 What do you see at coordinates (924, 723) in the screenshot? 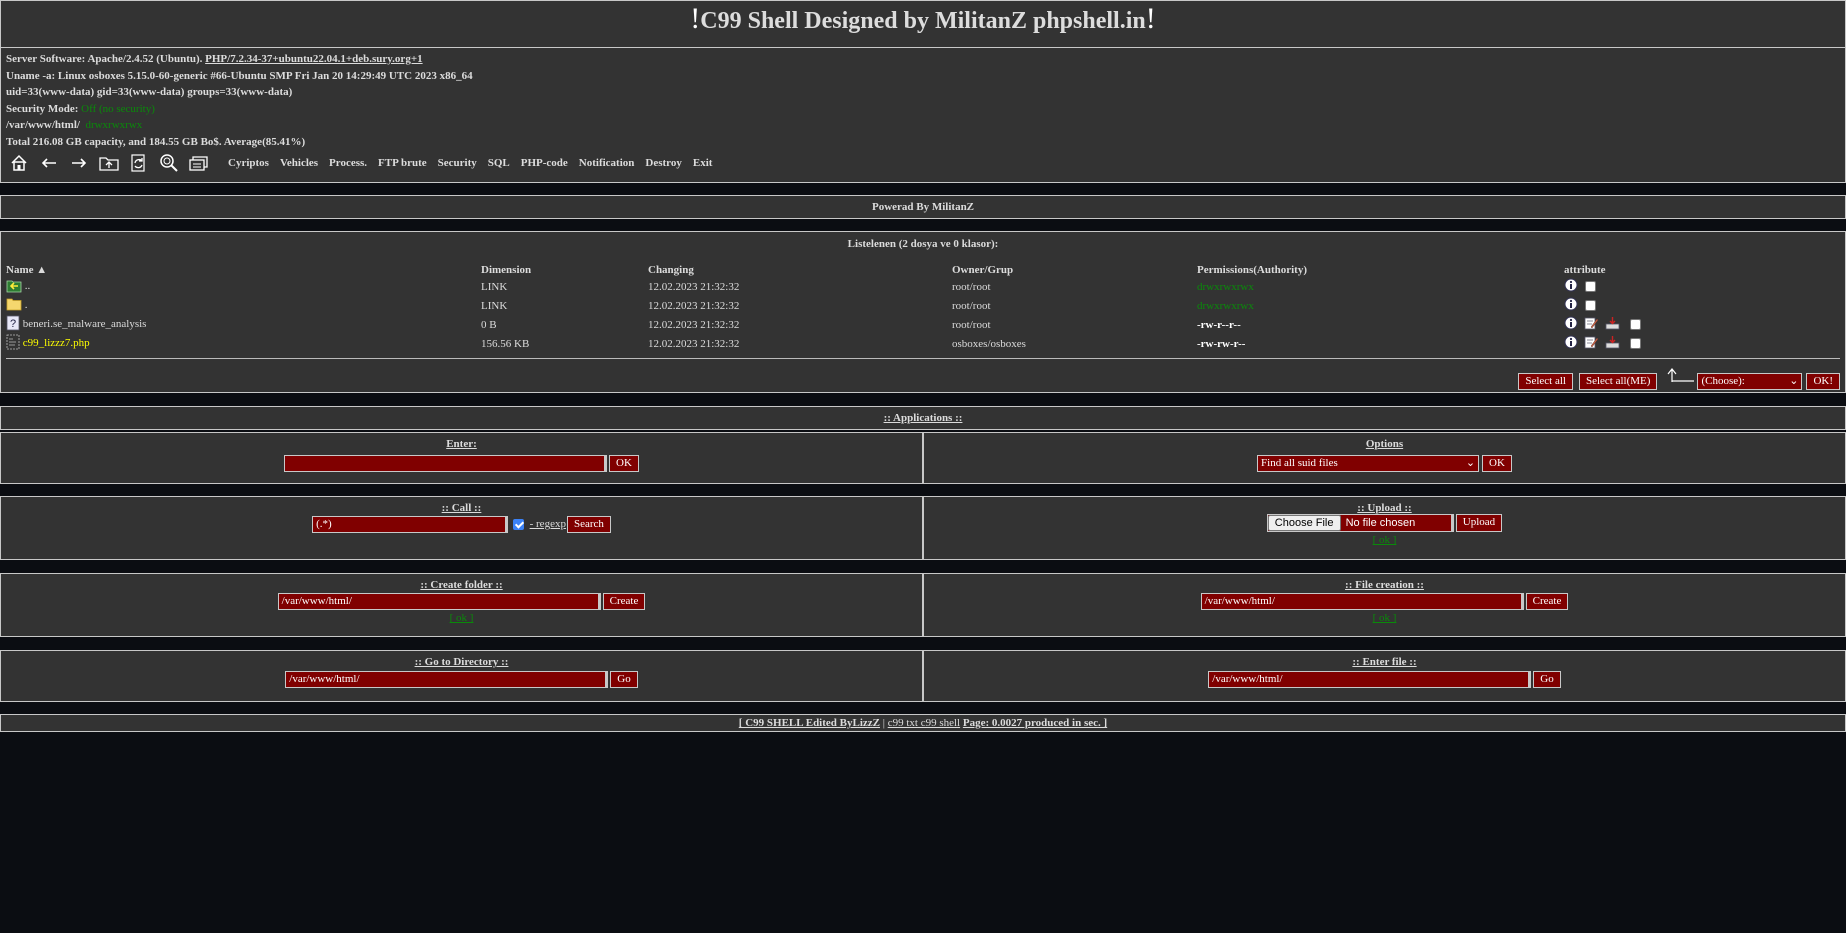
I see `footer-middle-link: c99 txt c99 shell` at bounding box center [924, 723].